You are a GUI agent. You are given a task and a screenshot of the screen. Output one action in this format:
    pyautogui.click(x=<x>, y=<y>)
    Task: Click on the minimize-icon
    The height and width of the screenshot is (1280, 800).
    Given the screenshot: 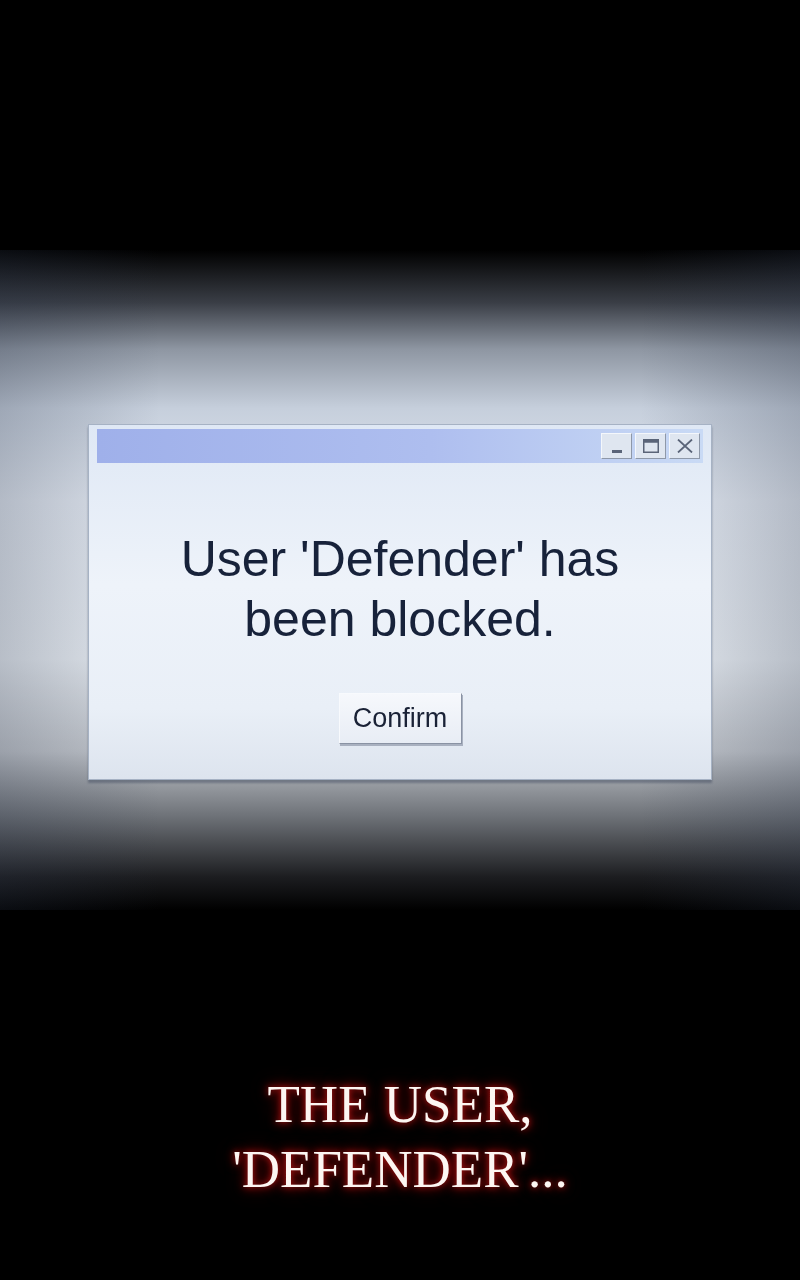 What is the action you would take?
    pyautogui.click(x=616, y=451)
    